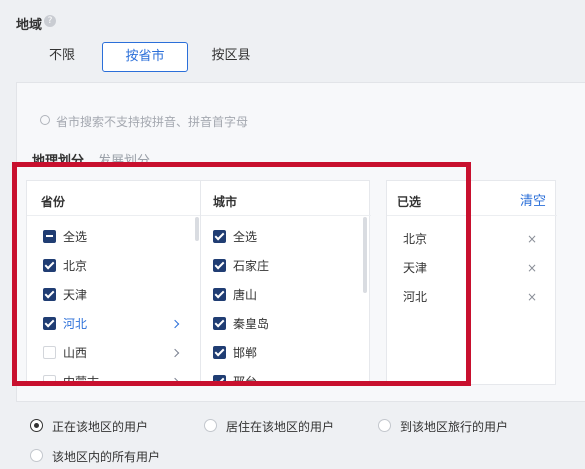  Describe the element at coordinates (112, 378) in the screenshot. I see `province-item-neimenggu: 内蒙古` at that location.